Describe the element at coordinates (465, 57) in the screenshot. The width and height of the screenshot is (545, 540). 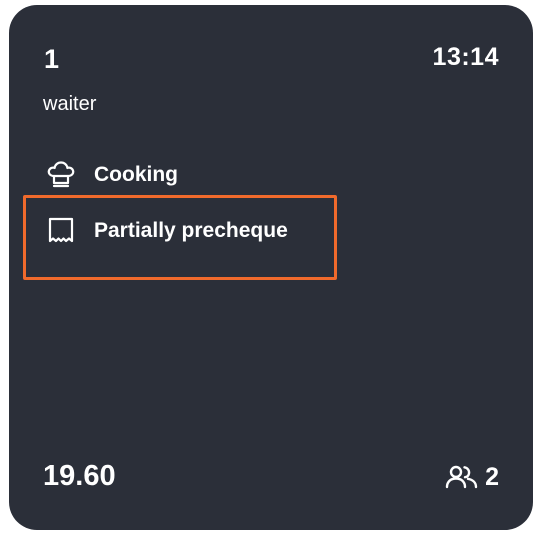
I see `order-time: 13:14` at that location.